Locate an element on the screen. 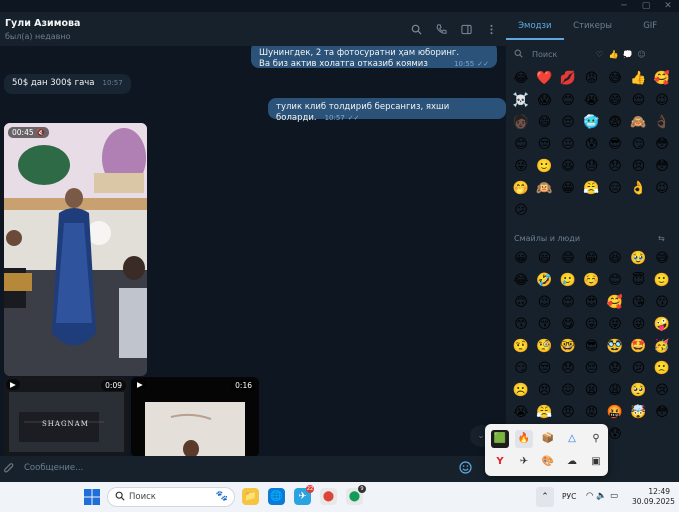  phone-icon is located at coordinates (441, 30).